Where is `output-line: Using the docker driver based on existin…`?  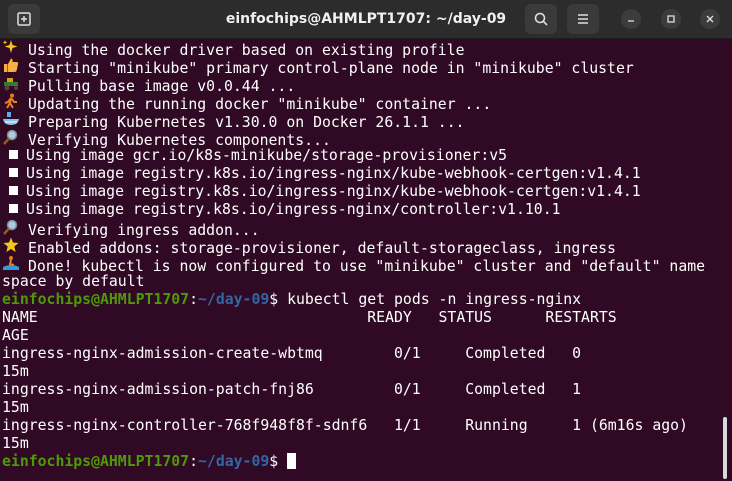 output-line: Using the docker driver based on existin… is located at coordinates (359, 49).